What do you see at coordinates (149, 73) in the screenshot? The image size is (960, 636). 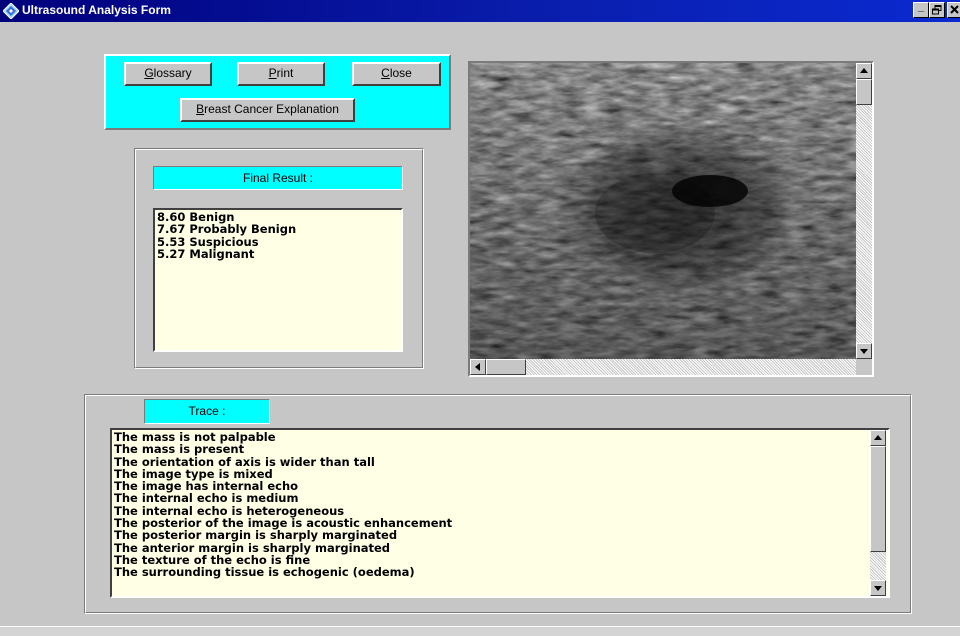 I see `glossary-mnemonic: G` at bounding box center [149, 73].